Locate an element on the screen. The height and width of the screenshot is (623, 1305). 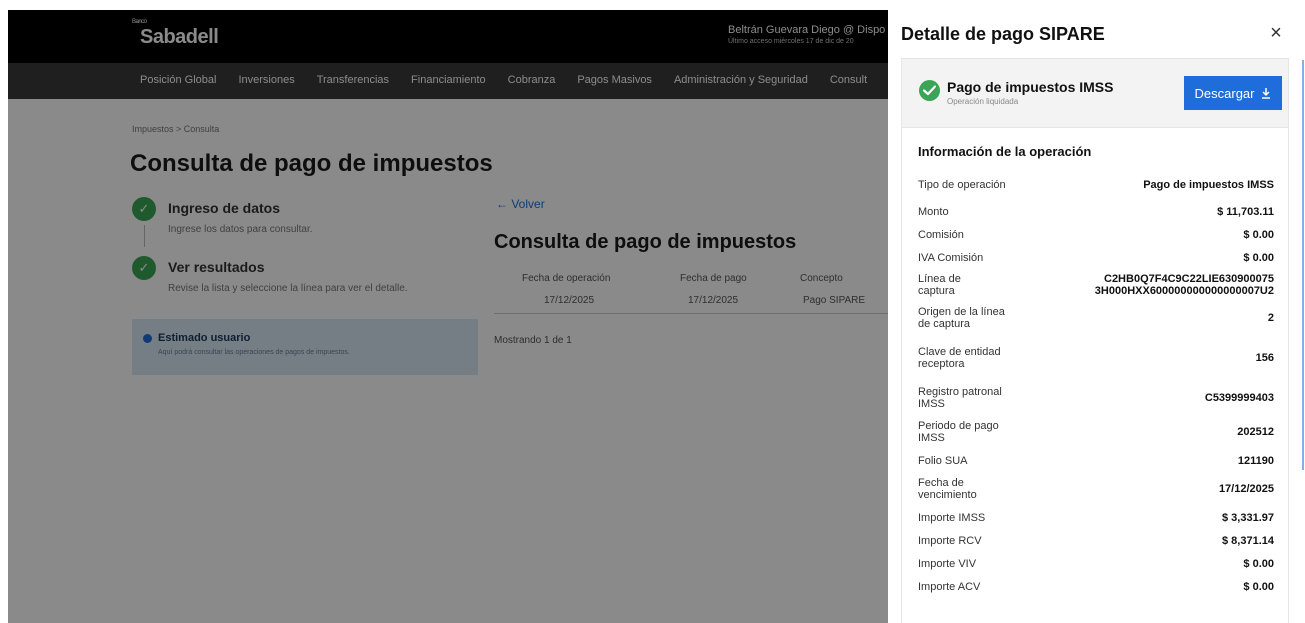
info-row-value: $ 11,703.11 is located at coordinates (1245, 211).